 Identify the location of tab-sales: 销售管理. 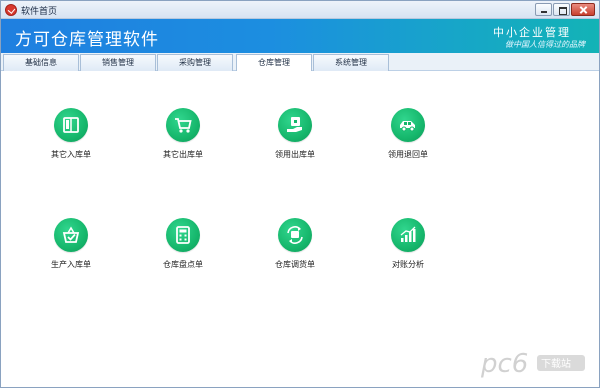
(118, 62).